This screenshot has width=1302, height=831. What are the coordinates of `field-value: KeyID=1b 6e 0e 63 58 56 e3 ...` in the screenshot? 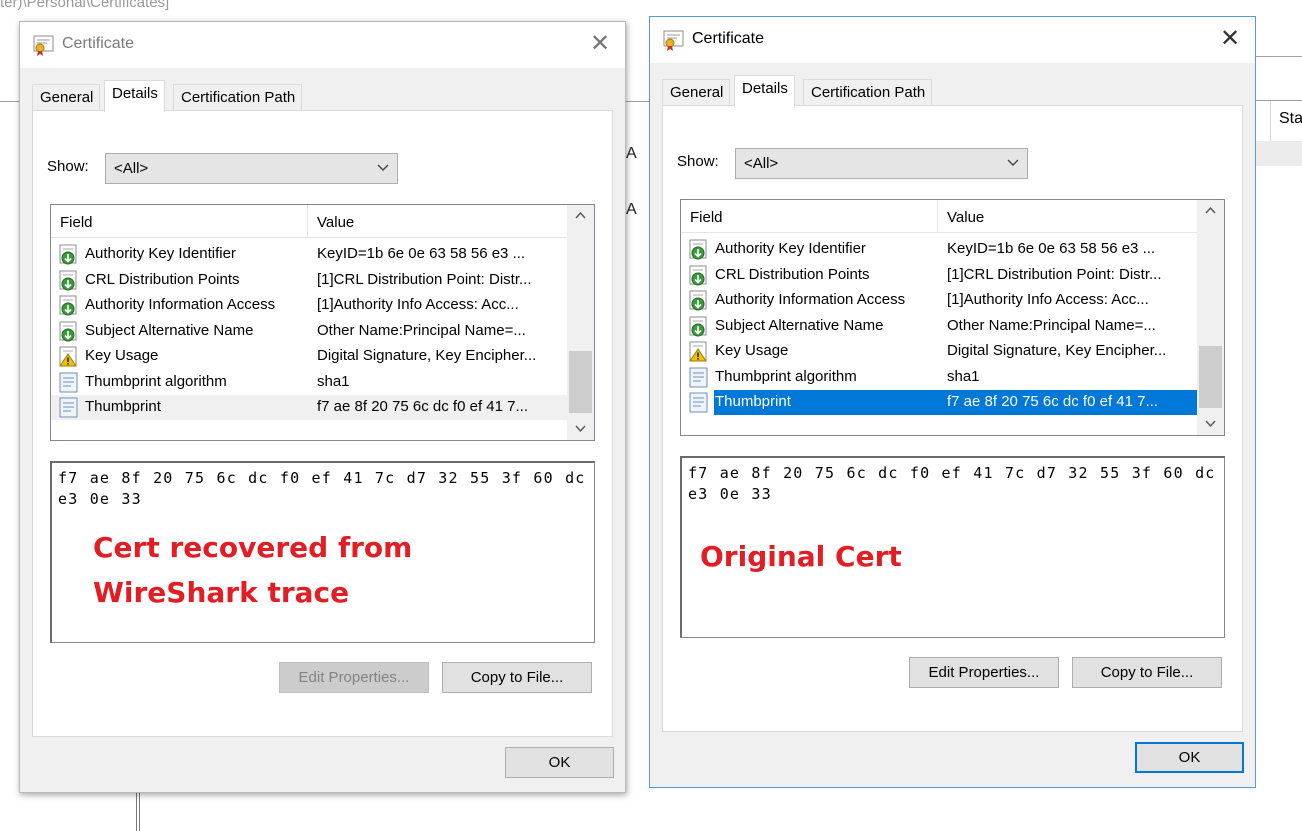 It's located at (421, 253).